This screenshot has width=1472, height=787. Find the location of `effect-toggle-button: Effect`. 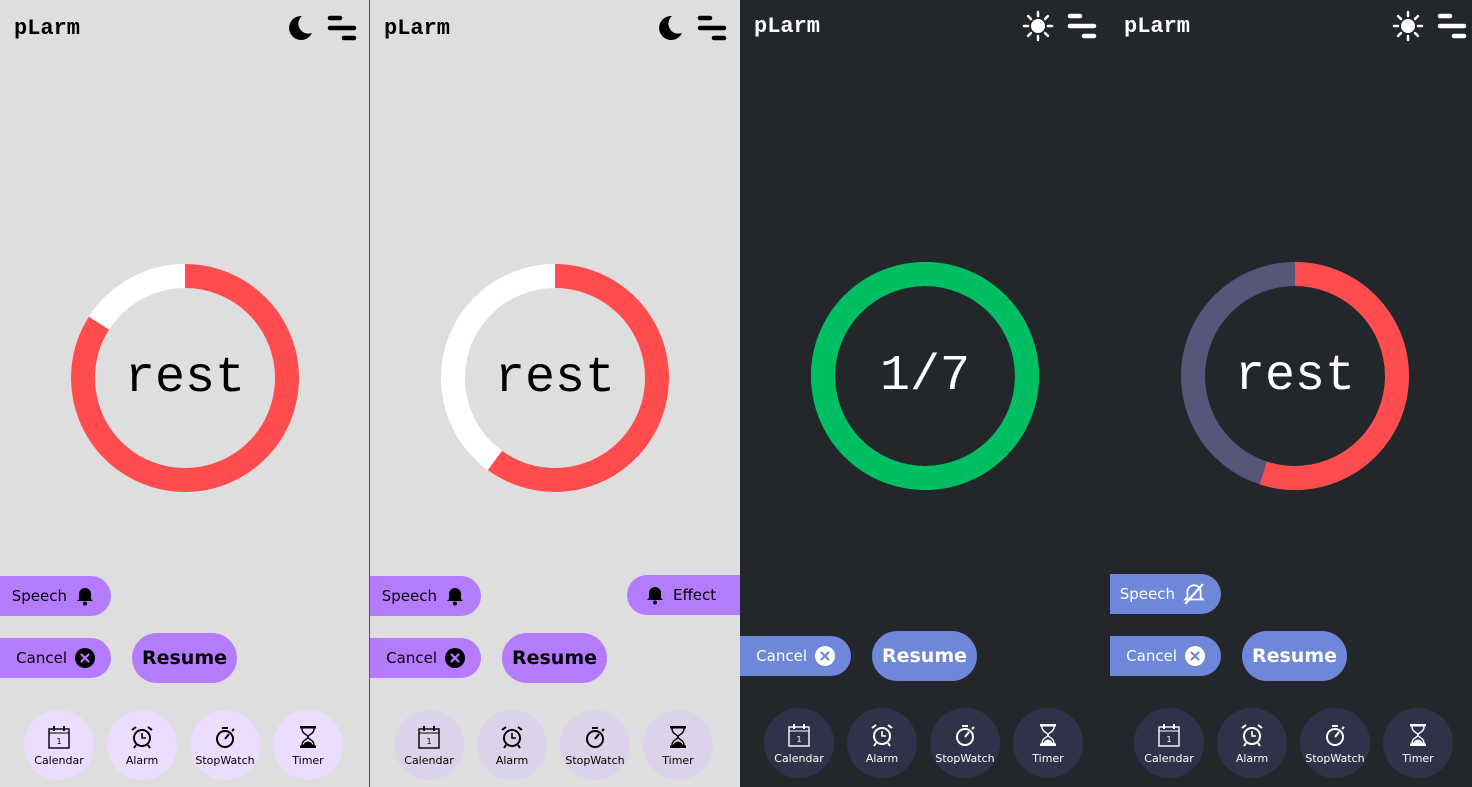

effect-toggle-button: Effect is located at coordinates (683, 595).